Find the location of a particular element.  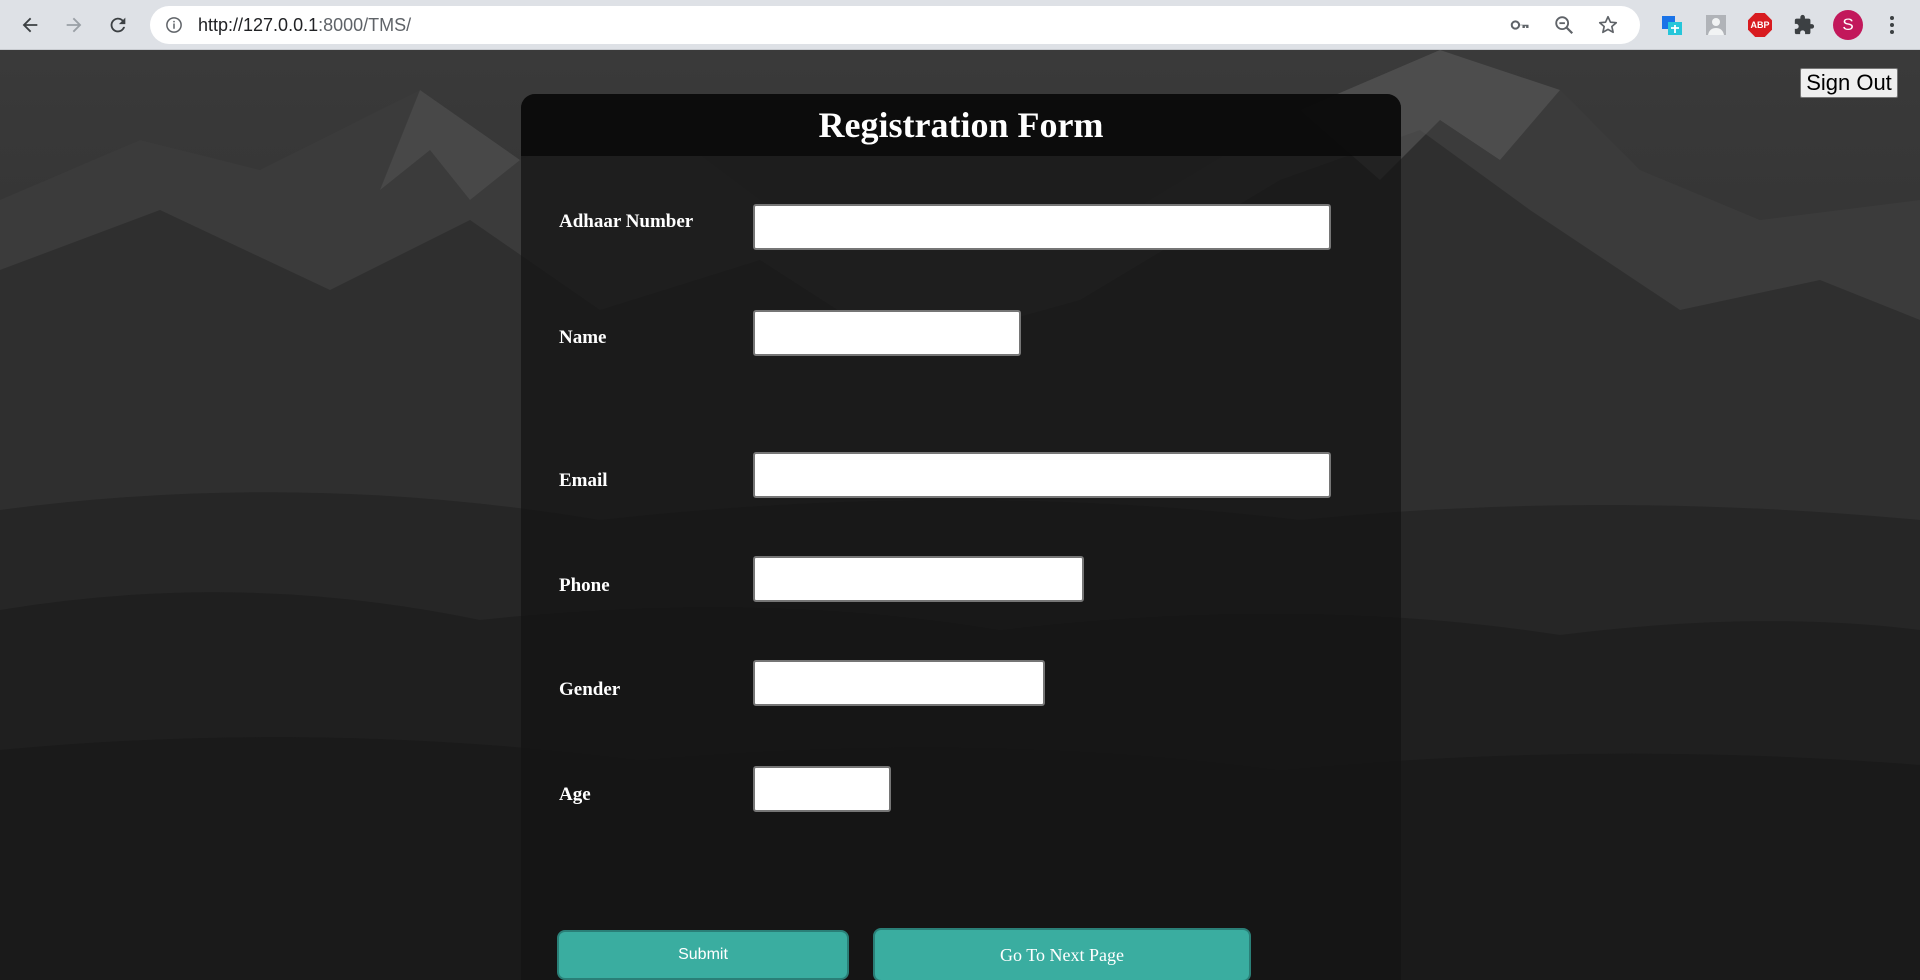

back-button is located at coordinates (30, 25).